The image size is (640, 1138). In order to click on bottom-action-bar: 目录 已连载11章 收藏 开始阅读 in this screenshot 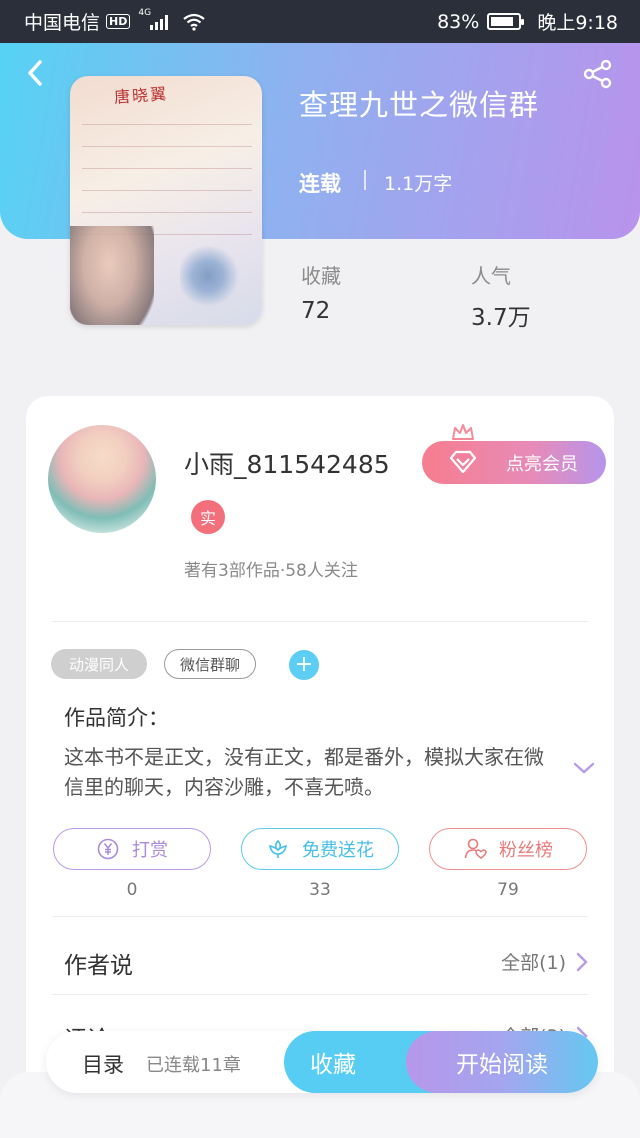, I will do `click(322, 1062)`.